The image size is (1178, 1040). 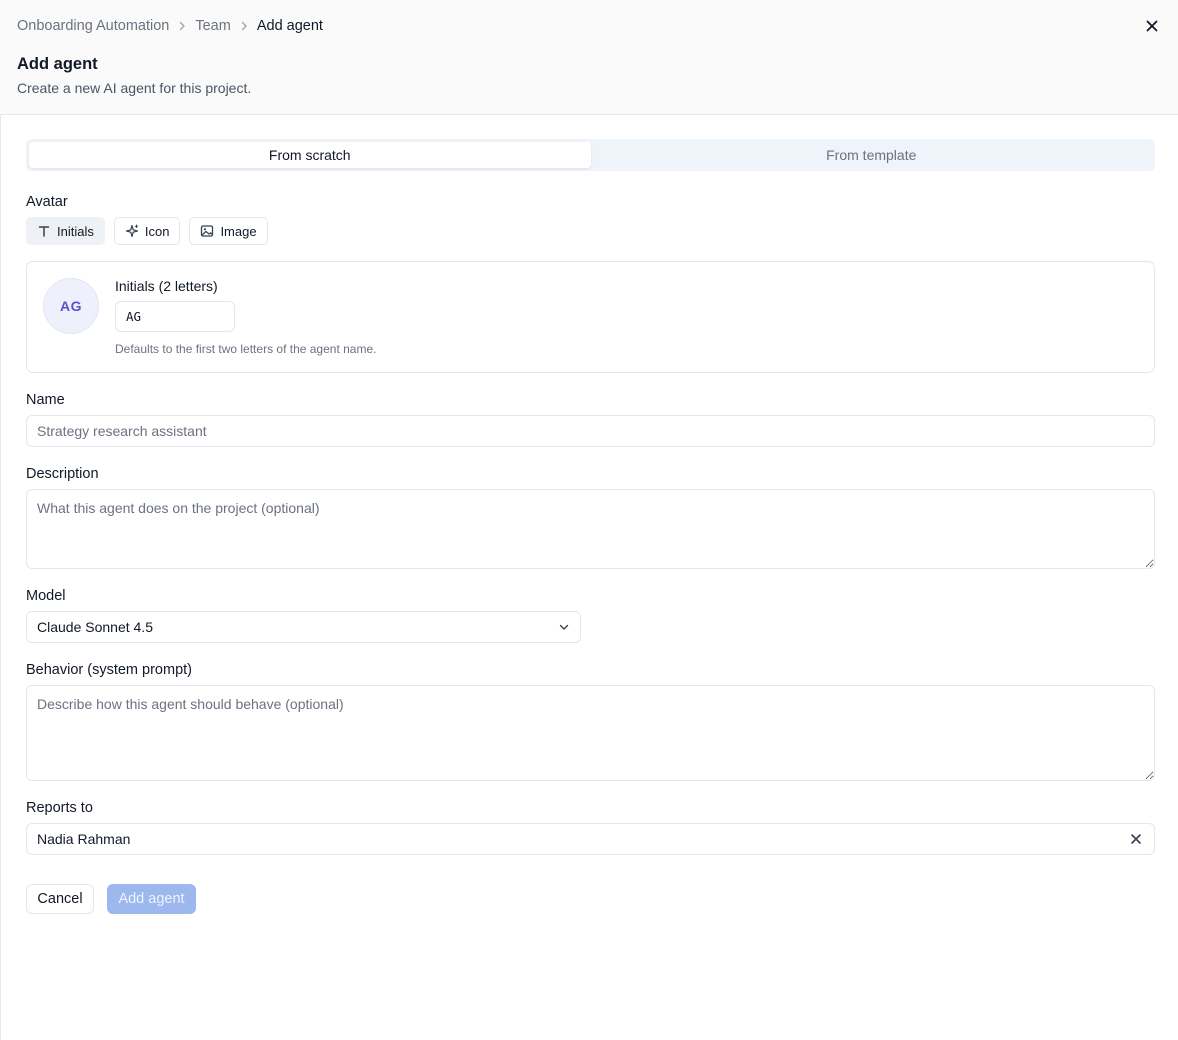 I want to click on add-agent-button: Add agent, so click(x=151, y=899).